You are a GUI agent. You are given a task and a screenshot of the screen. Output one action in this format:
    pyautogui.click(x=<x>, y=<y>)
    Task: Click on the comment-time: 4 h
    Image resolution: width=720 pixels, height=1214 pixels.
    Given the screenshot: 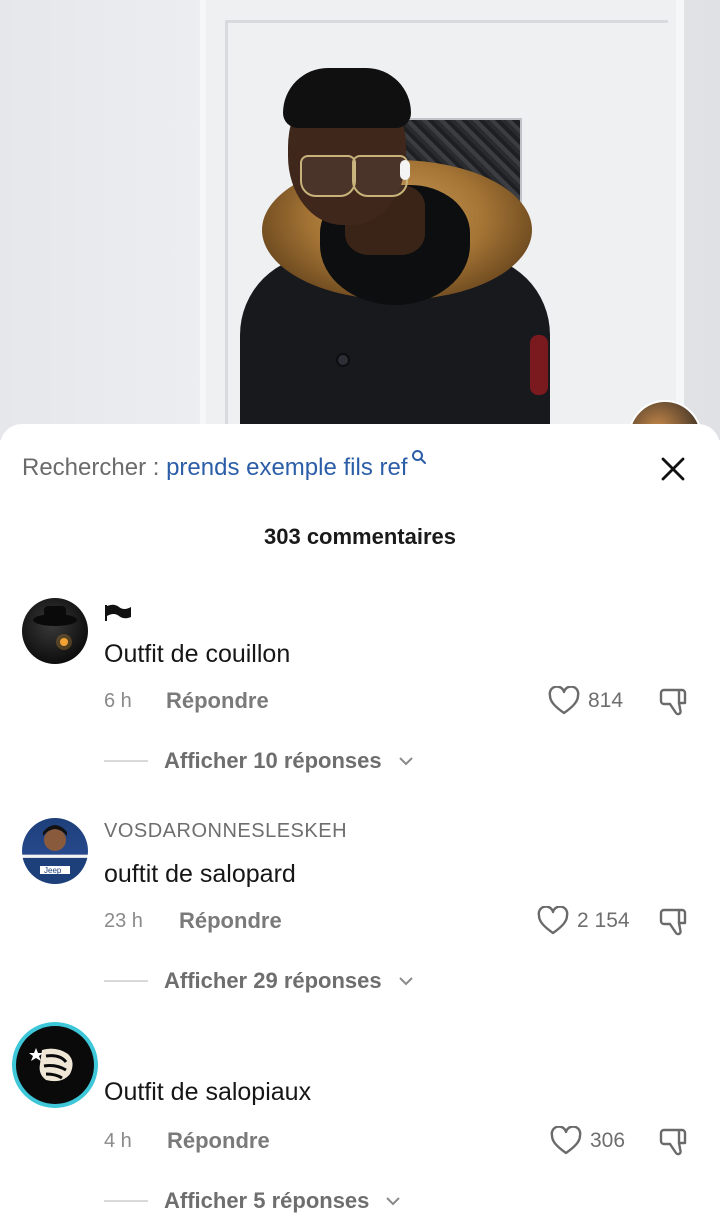 What is the action you would take?
    pyautogui.click(x=118, y=1141)
    